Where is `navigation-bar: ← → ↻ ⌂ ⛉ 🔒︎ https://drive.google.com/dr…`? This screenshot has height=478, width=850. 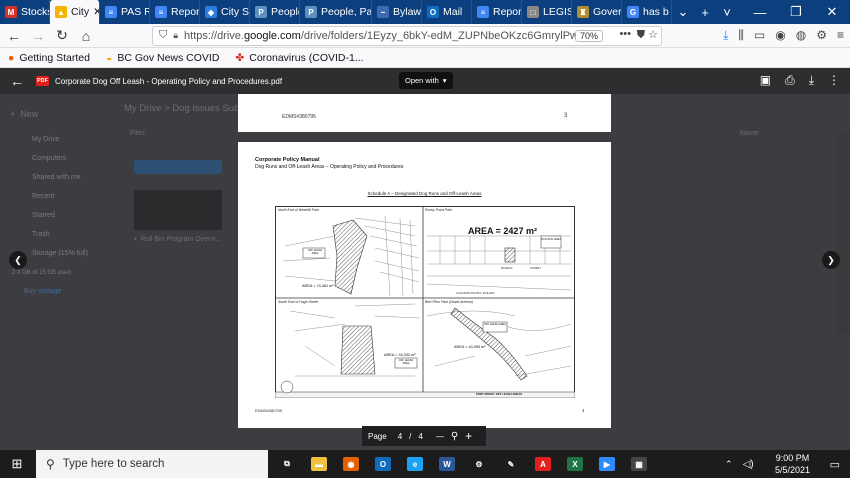 navigation-bar: ← → ↻ ⌂ ⛉ 🔒︎ https://drive.google.com/dr… is located at coordinates (425, 36).